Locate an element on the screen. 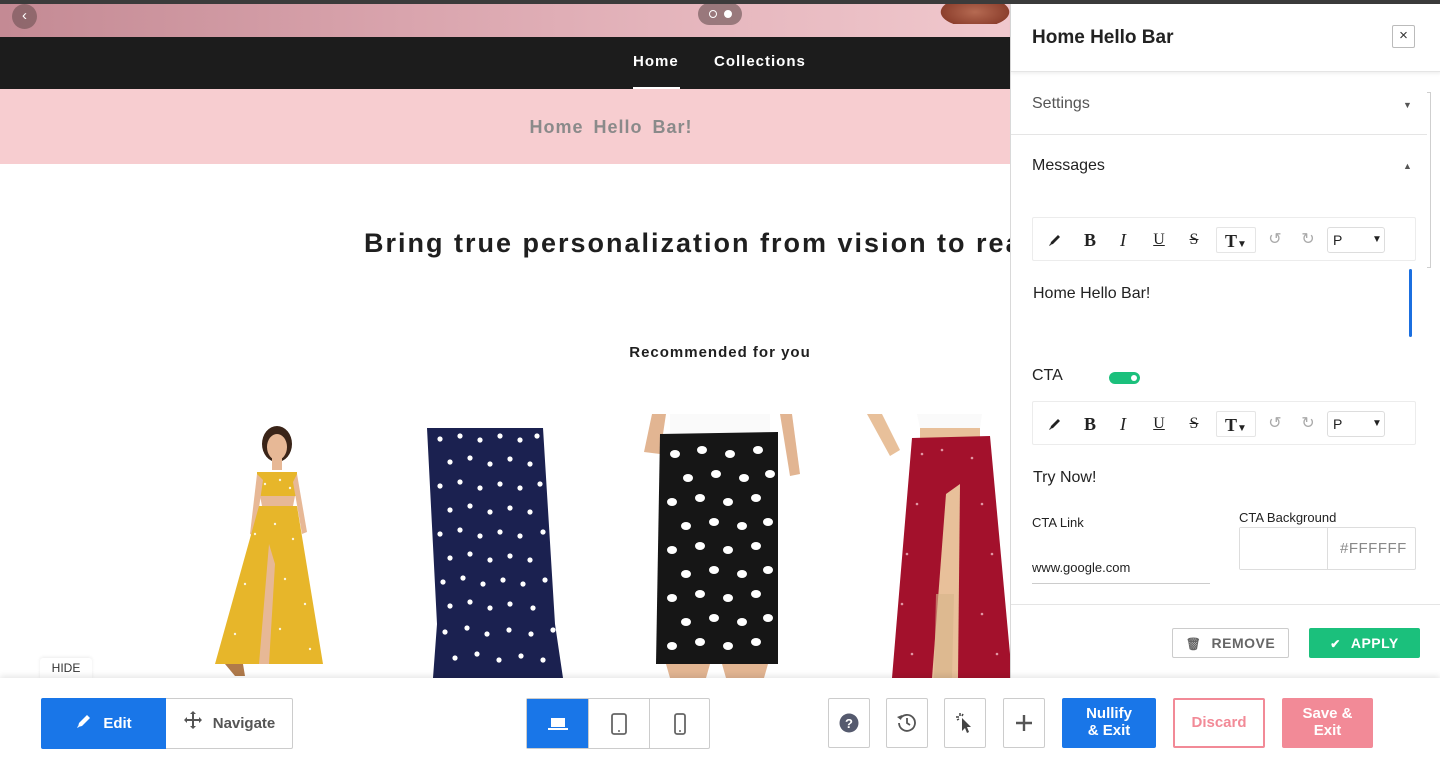 Image resolution: width=1440 pixels, height=768 pixels. phone-icon is located at coordinates (680, 723).